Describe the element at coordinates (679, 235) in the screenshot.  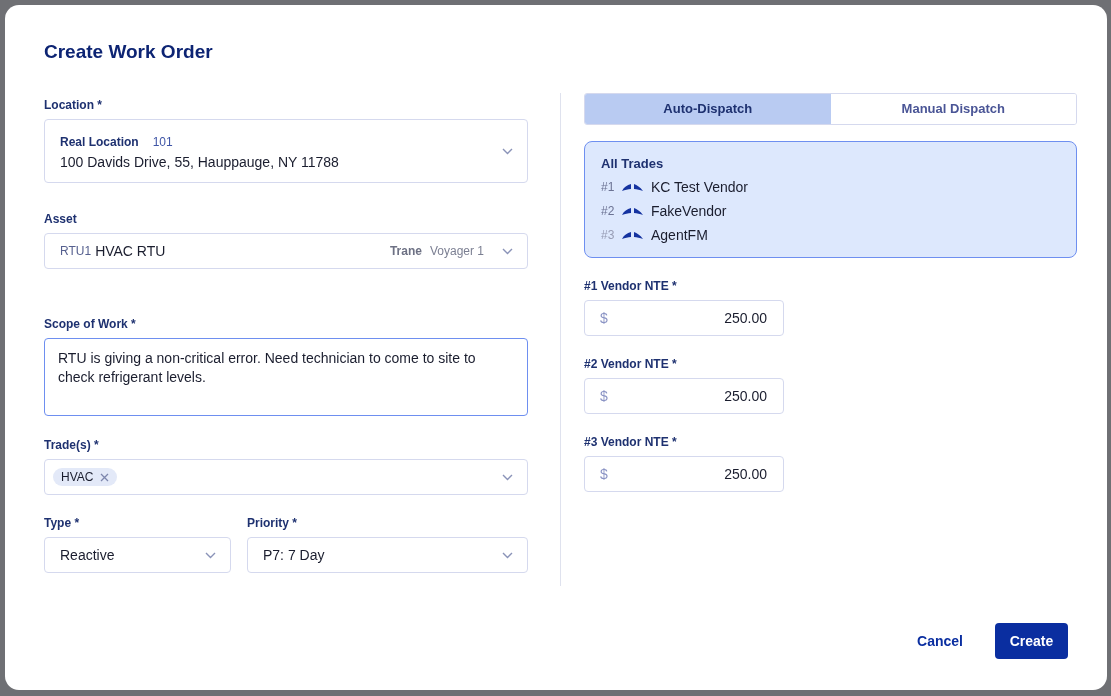
I see `vendor-name: AgentFM` at that location.